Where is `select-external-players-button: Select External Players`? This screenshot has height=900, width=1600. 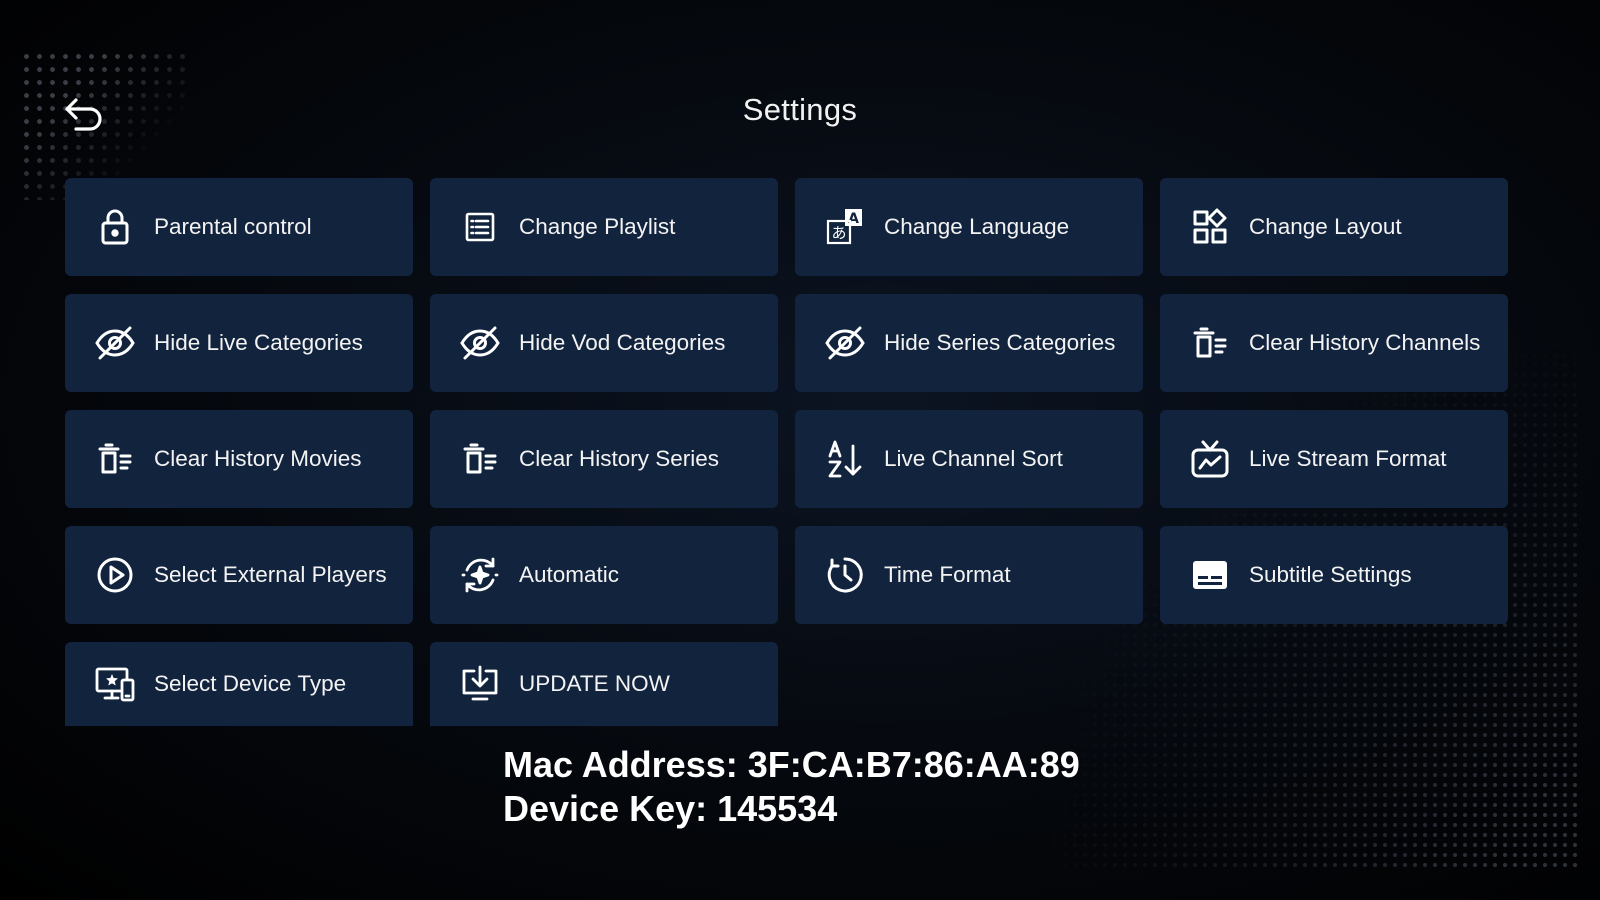 select-external-players-button: Select External Players is located at coordinates (239, 575).